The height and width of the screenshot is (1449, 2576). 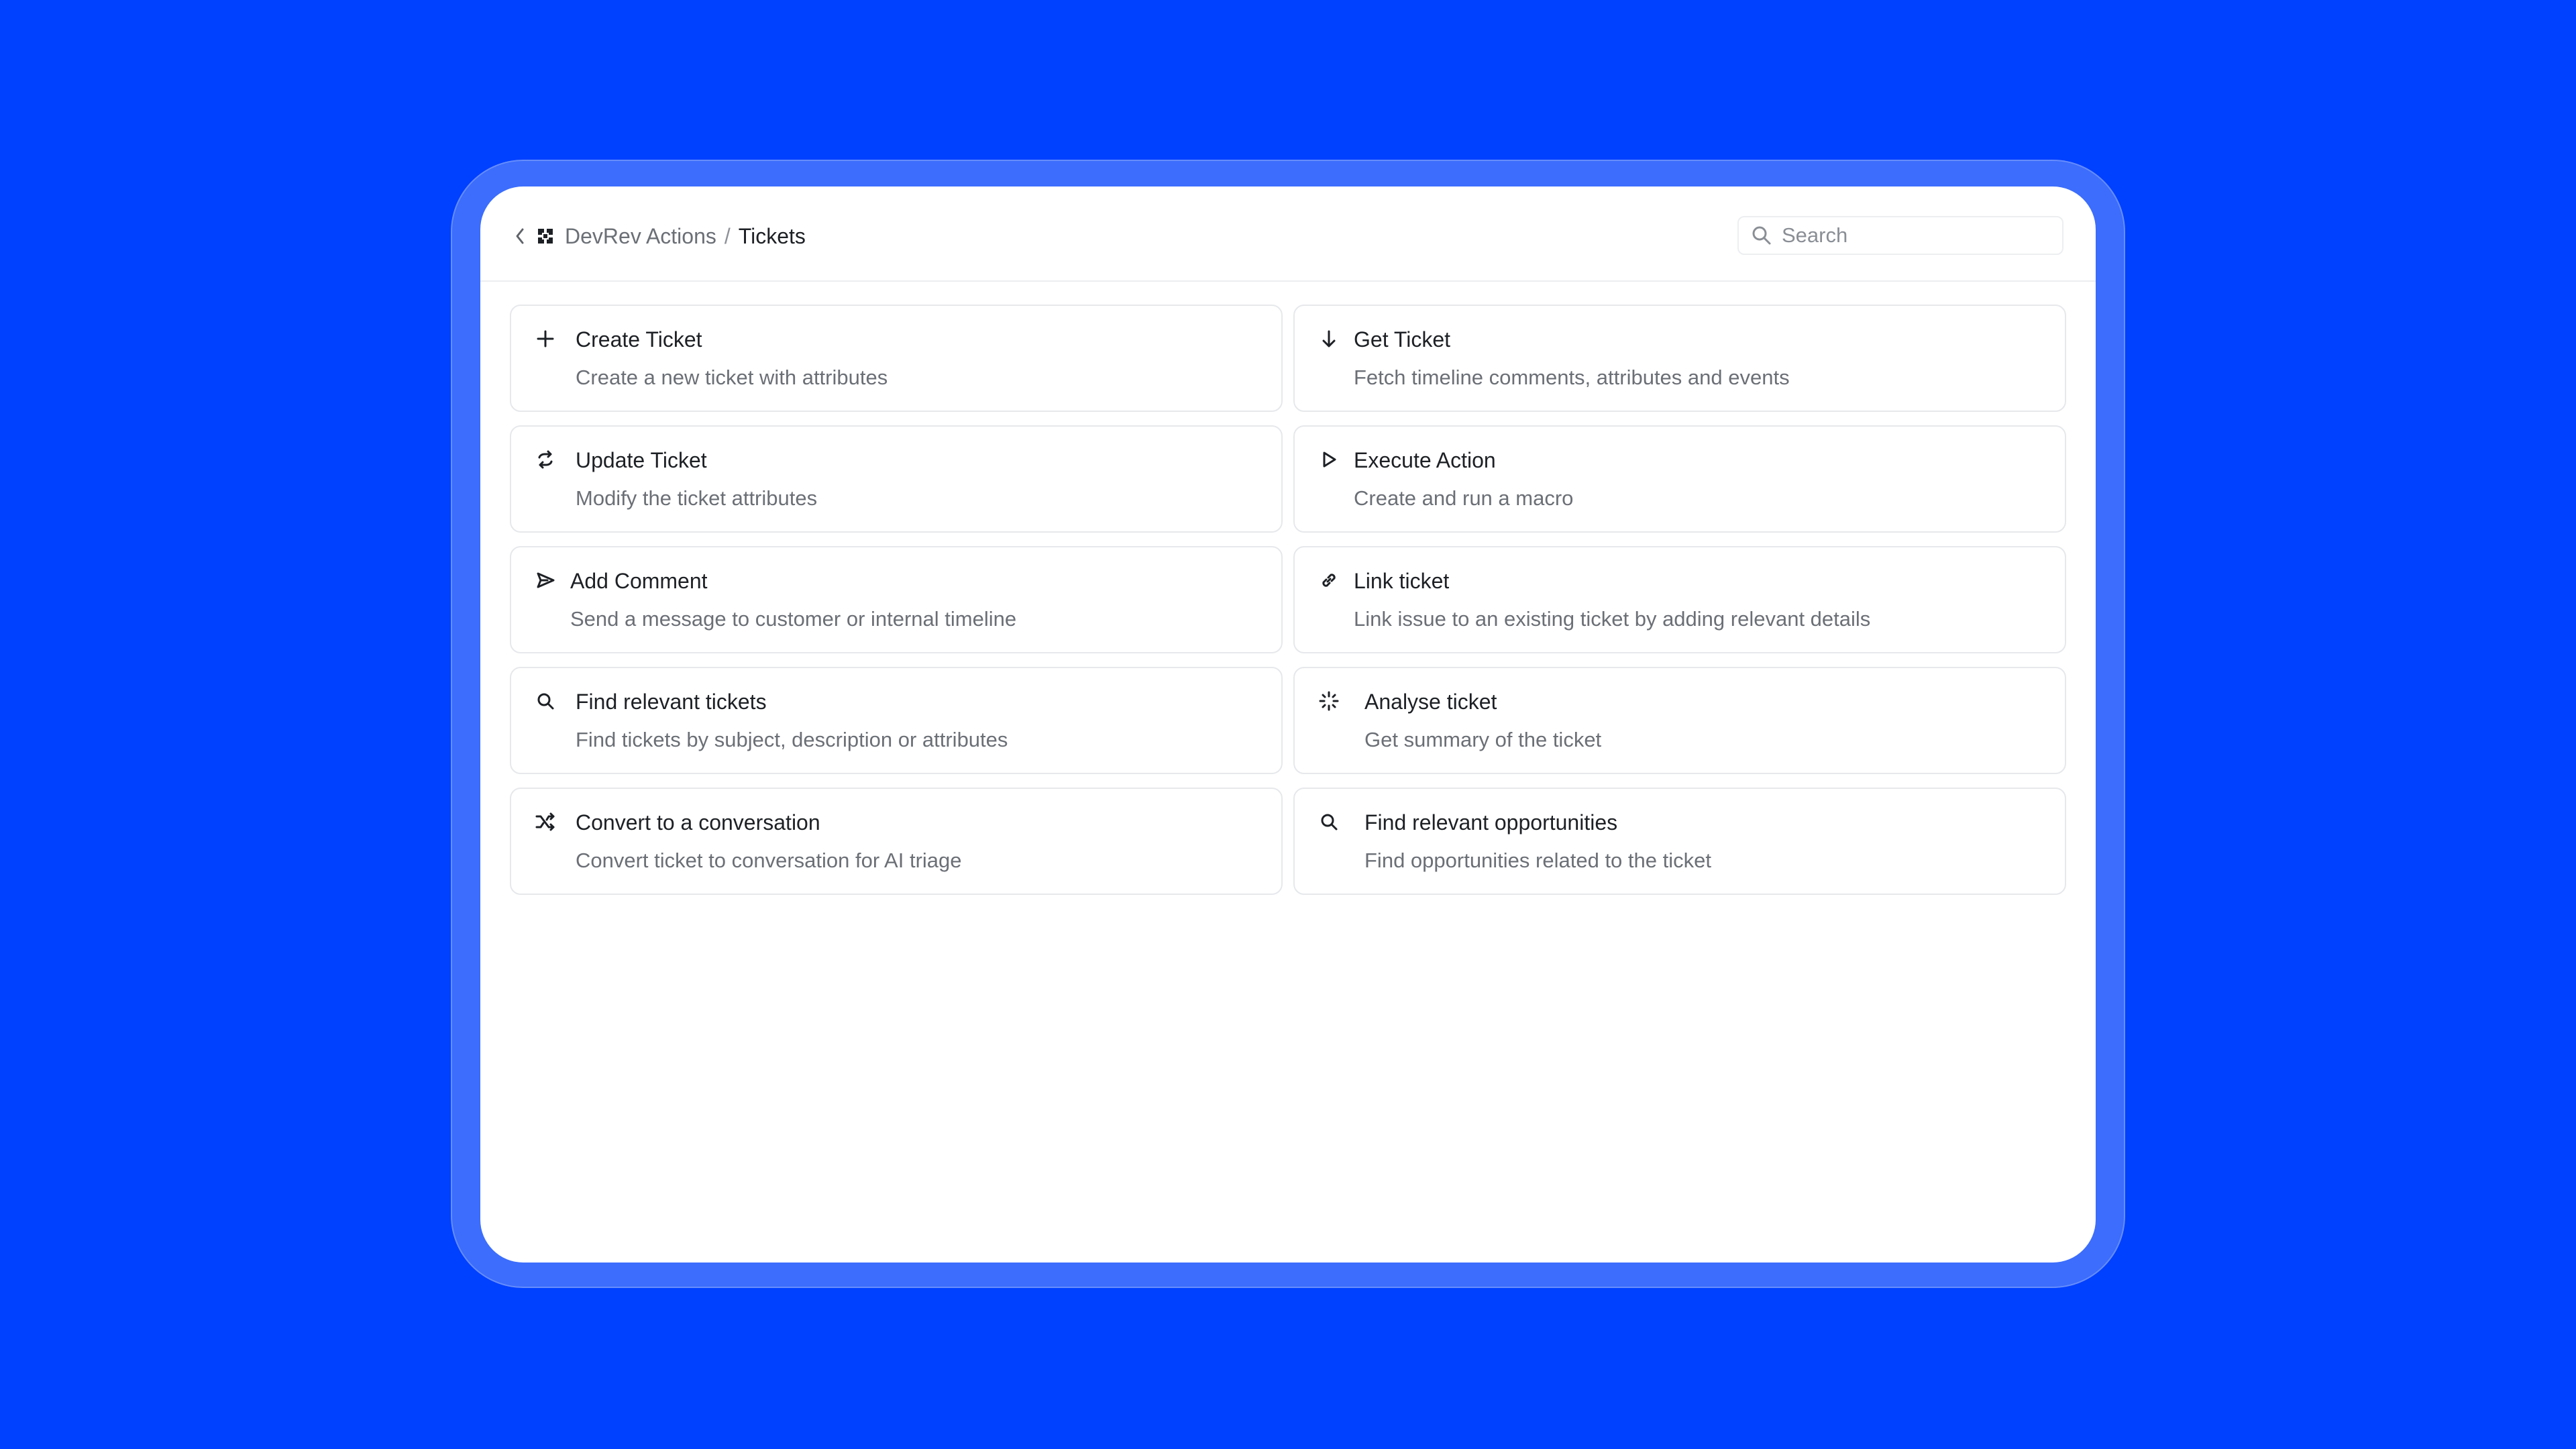 What do you see at coordinates (641, 460) in the screenshot?
I see `action-title: Update Ticket` at bounding box center [641, 460].